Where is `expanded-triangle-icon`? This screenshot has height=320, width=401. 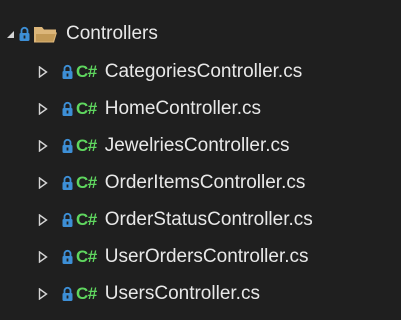
expanded-triangle-icon is located at coordinates (10, 34).